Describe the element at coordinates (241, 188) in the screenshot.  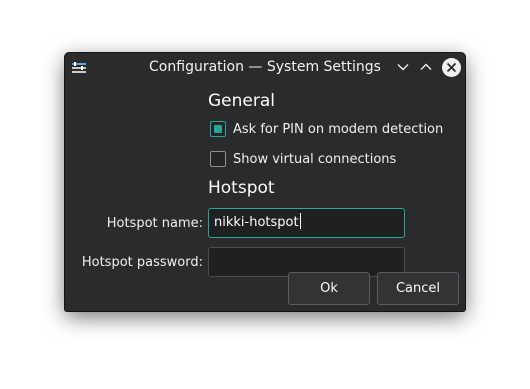
I see `hotspot-heading: Hotspot` at that location.